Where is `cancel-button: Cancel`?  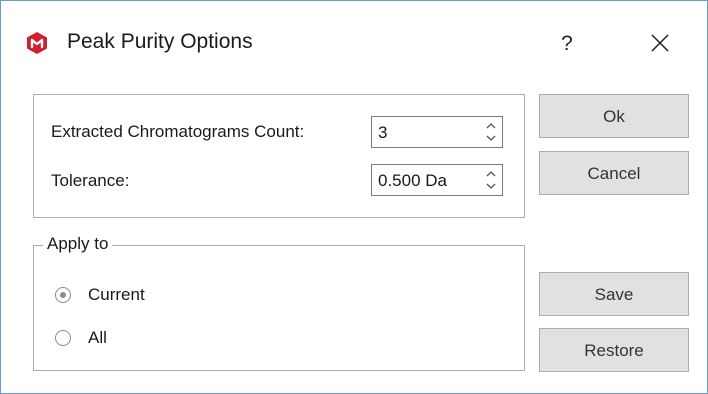 cancel-button: Cancel is located at coordinates (614, 173).